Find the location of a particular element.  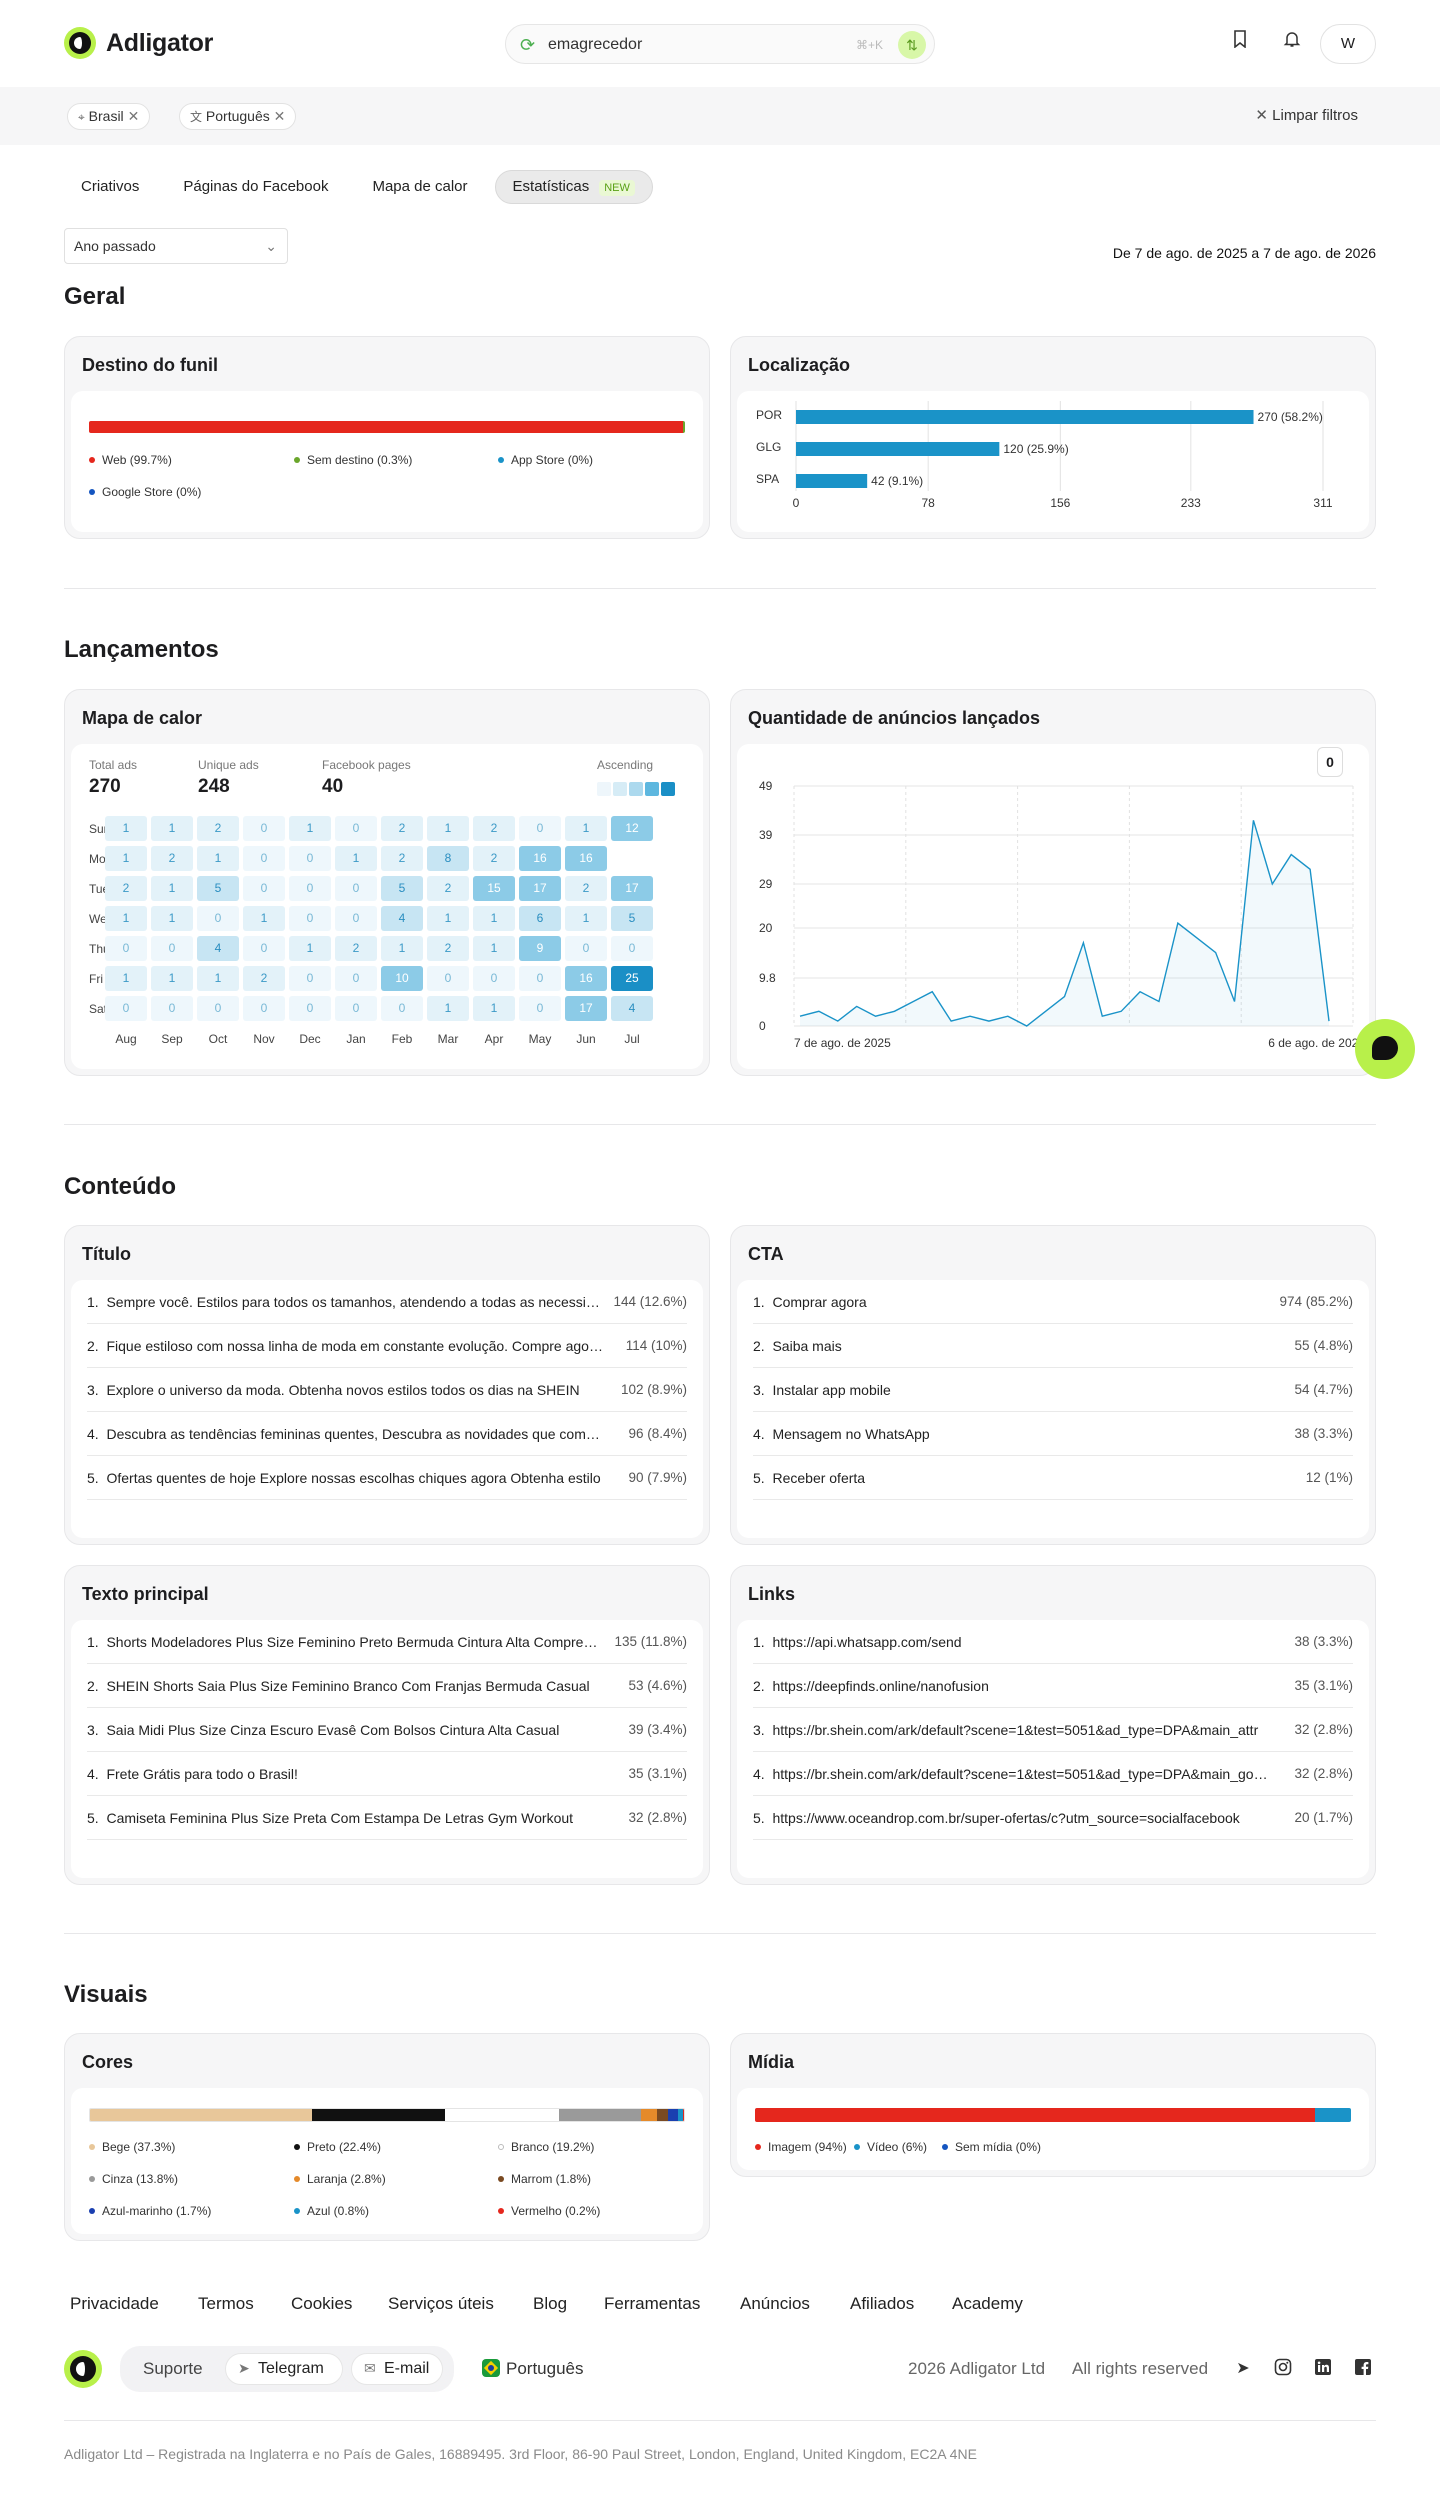

telegram-icon: ➤ is located at coordinates (1243, 2369).